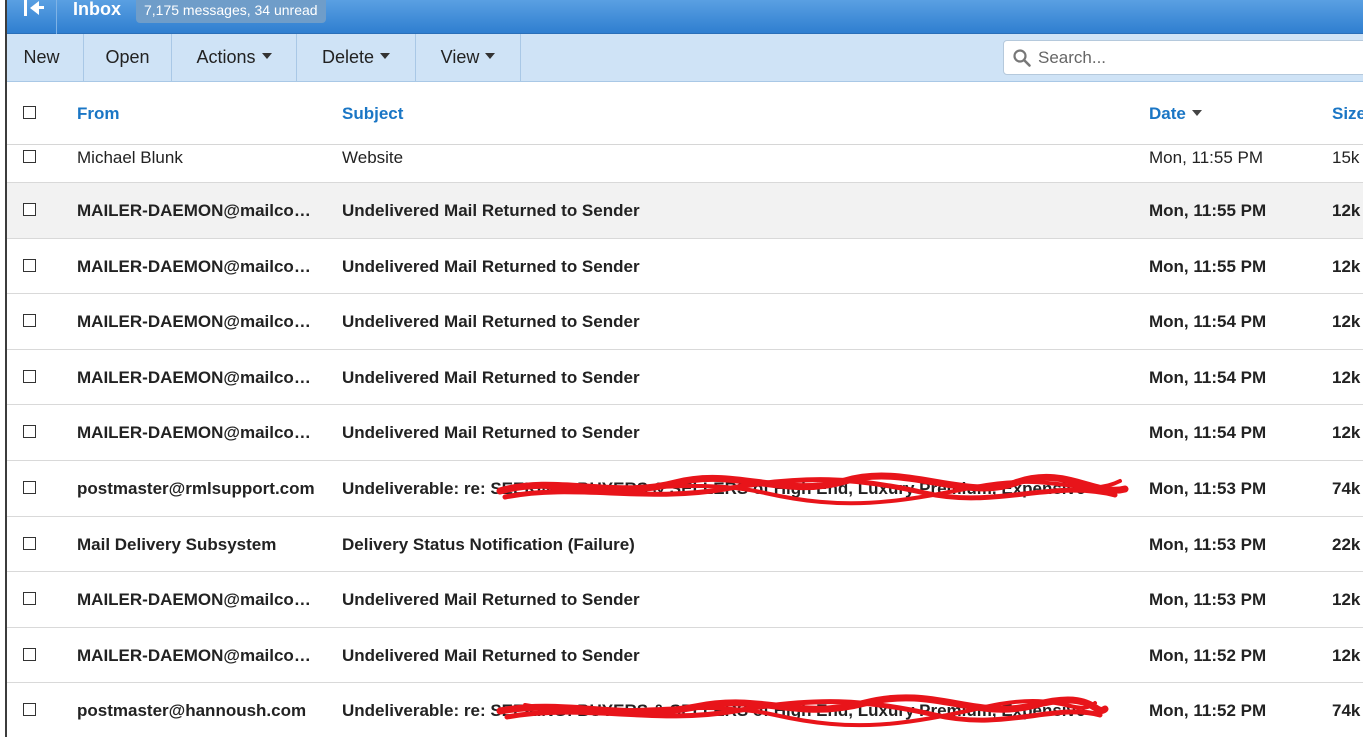 The height and width of the screenshot is (737, 1363). What do you see at coordinates (3, 368) in the screenshot?
I see `window-left-border` at bounding box center [3, 368].